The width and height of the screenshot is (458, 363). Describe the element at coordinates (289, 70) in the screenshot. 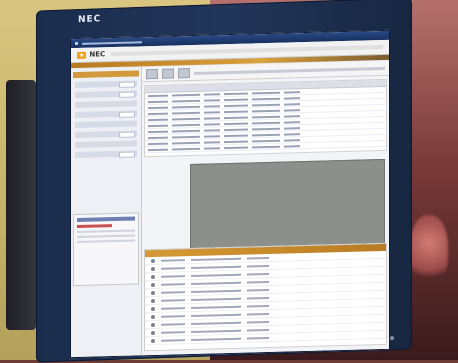

I see `toolbar-text` at that location.